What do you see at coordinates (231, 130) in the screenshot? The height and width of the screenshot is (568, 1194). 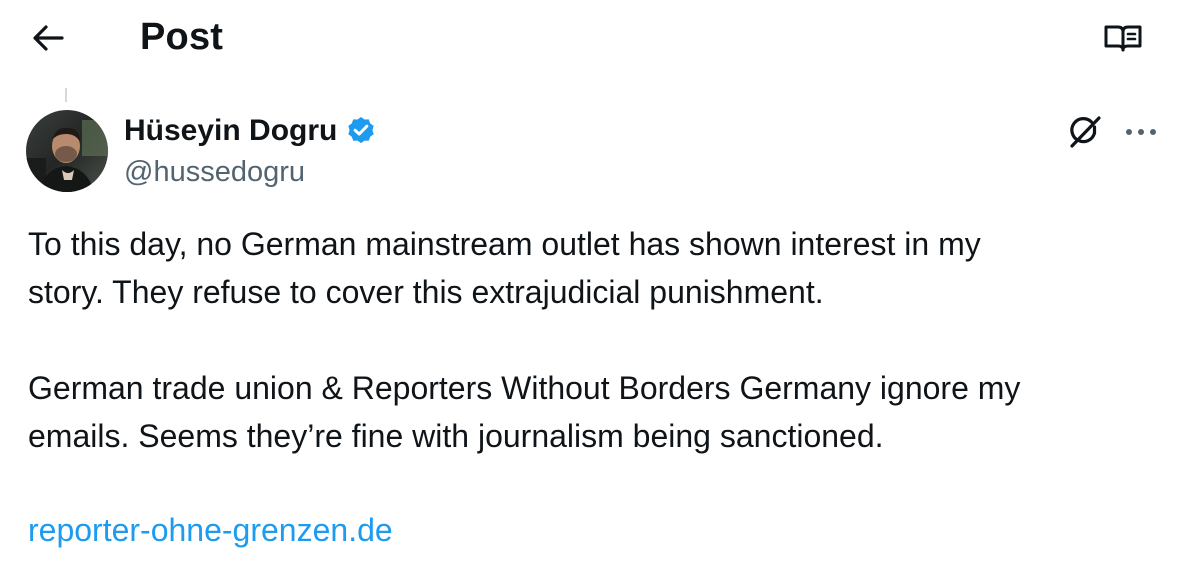 I see `author-name-text: Hüseyin Dogru` at bounding box center [231, 130].